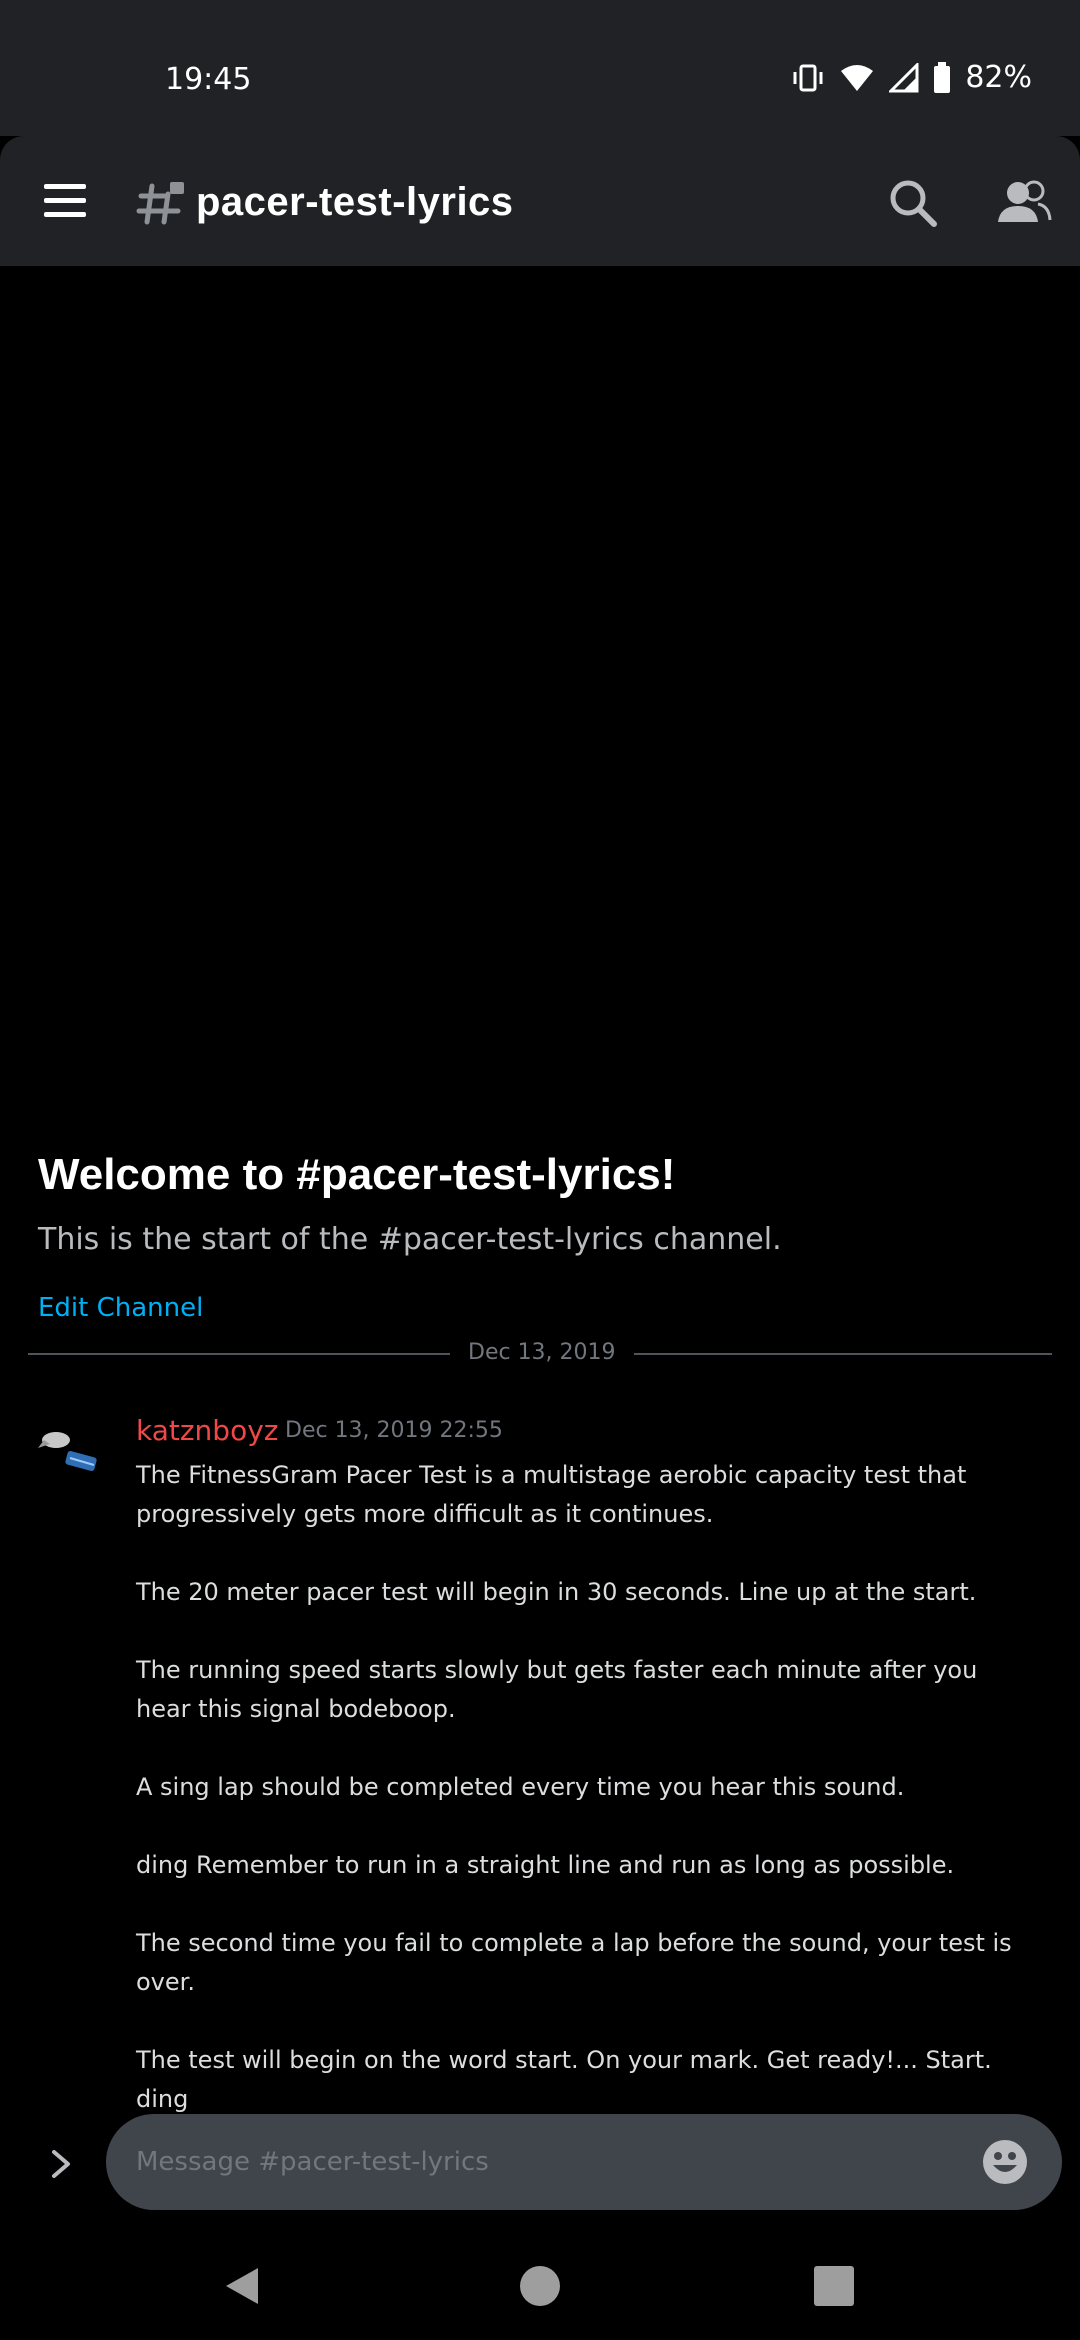 The height and width of the screenshot is (2340, 1080). What do you see at coordinates (60, 2169) in the screenshot?
I see `chevron-right-icon` at bounding box center [60, 2169].